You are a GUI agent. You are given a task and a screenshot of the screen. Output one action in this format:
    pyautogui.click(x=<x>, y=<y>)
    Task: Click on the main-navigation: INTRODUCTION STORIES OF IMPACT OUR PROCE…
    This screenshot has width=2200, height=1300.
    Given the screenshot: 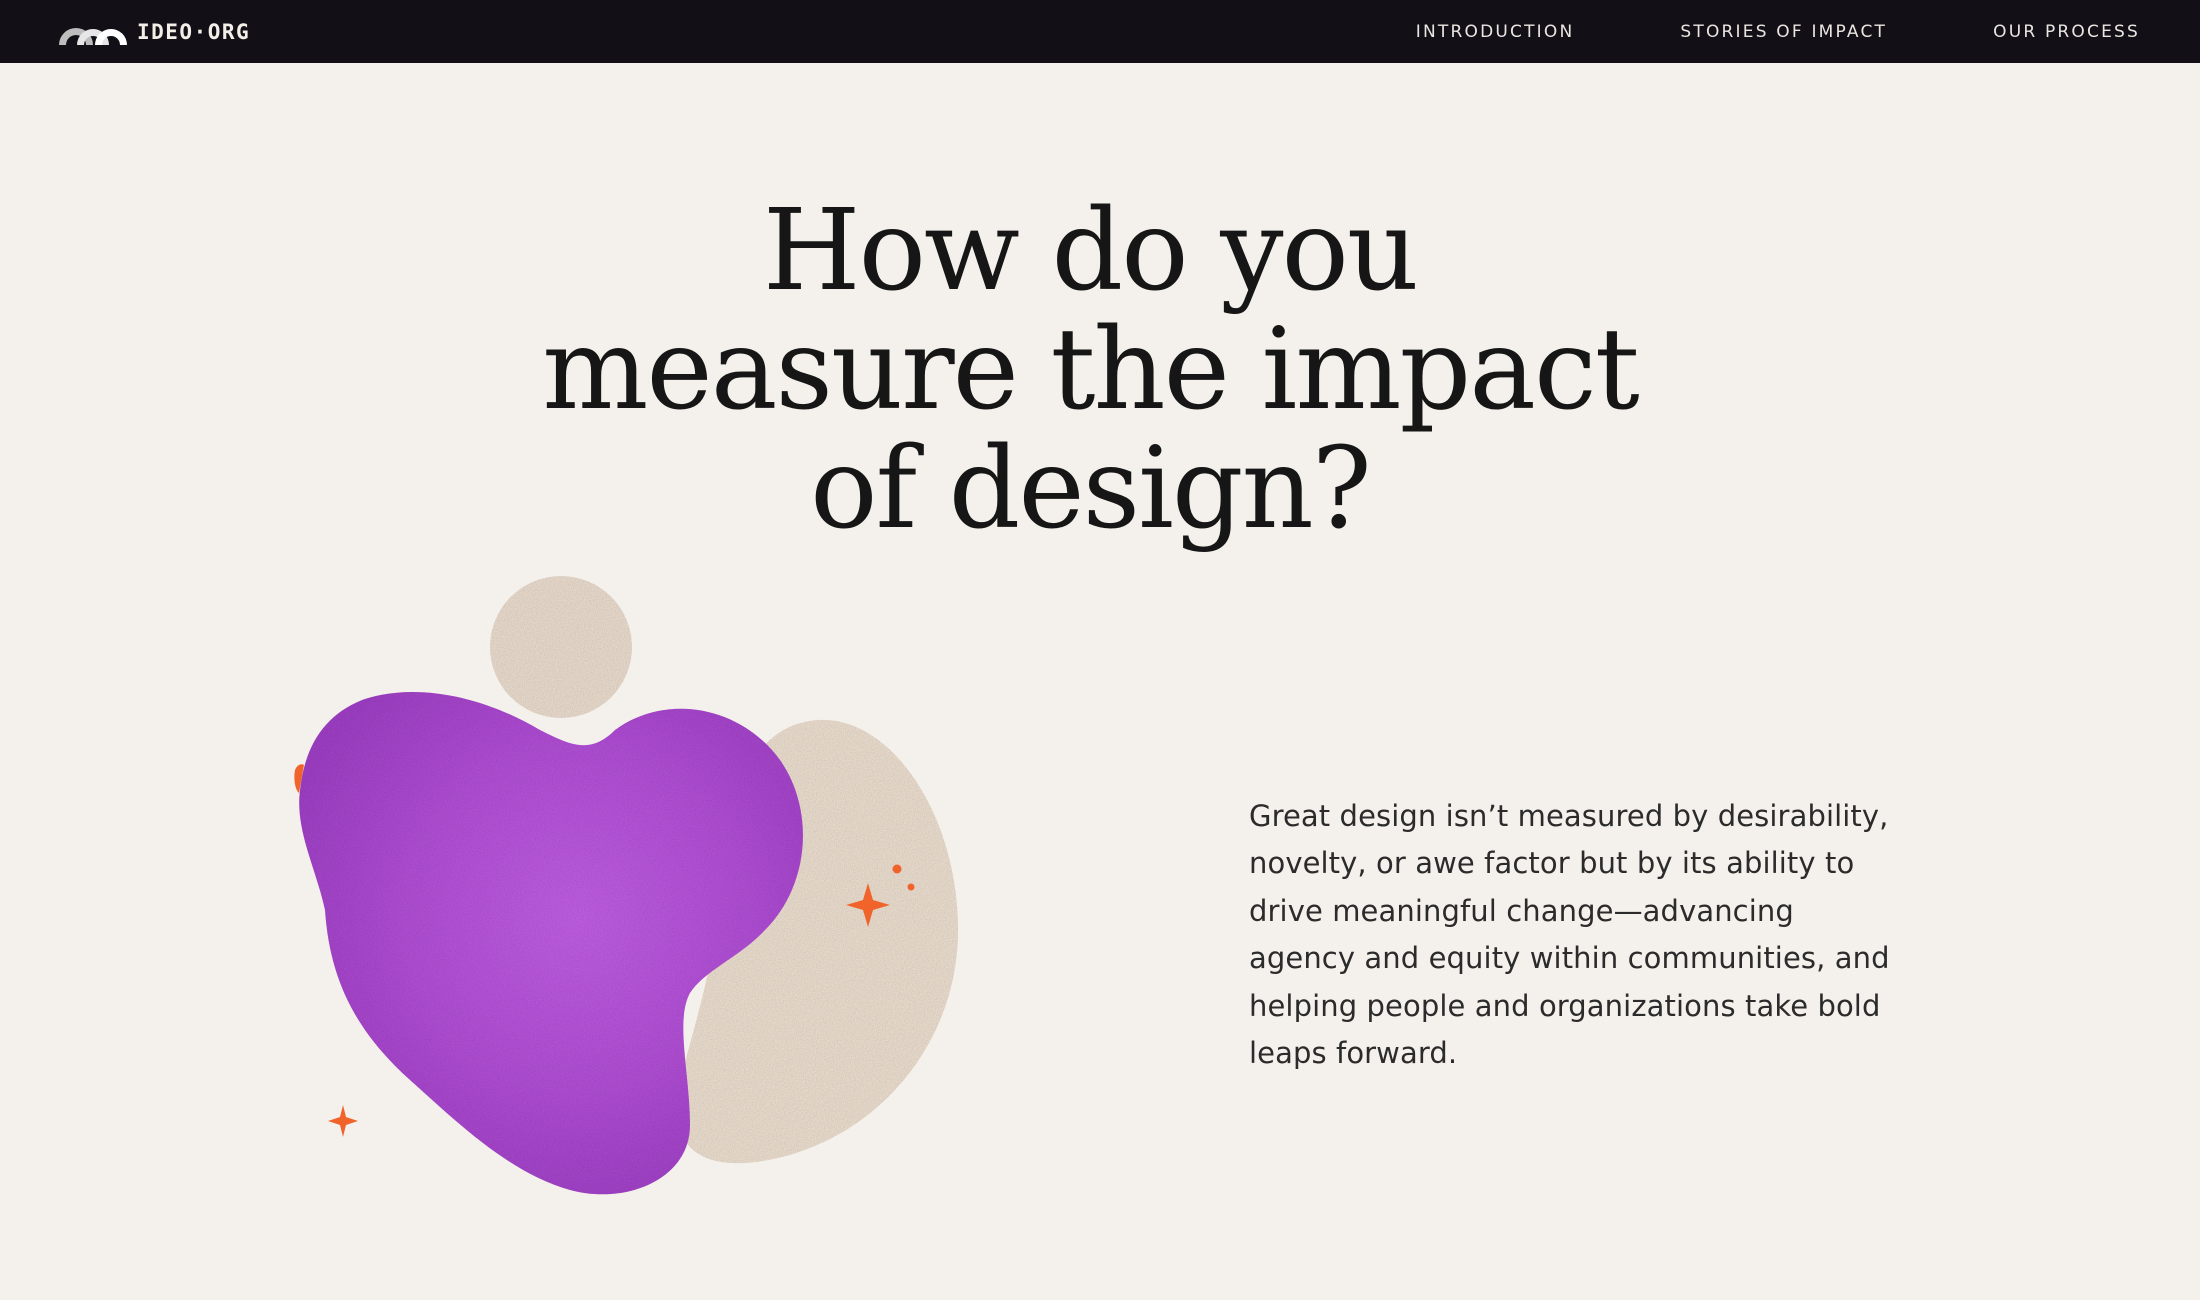 What is the action you would take?
    pyautogui.click(x=1778, y=31)
    